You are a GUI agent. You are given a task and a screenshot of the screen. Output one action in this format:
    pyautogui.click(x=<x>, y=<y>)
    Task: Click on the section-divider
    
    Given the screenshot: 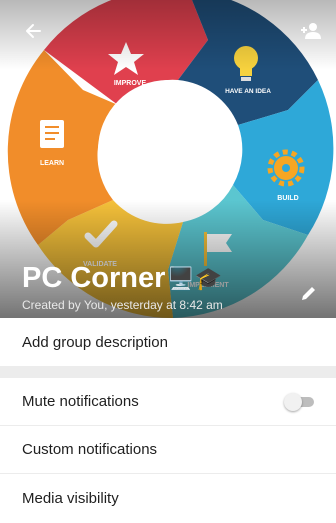 What is the action you would take?
    pyautogui.click(x=168, y=372)
    